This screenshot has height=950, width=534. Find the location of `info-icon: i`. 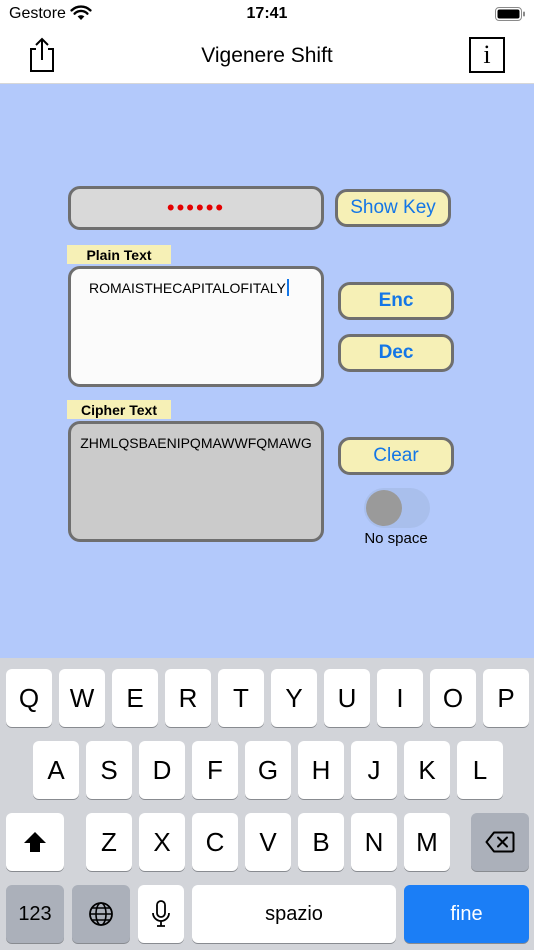

info-icon: i is located at coordinates (487, 55).